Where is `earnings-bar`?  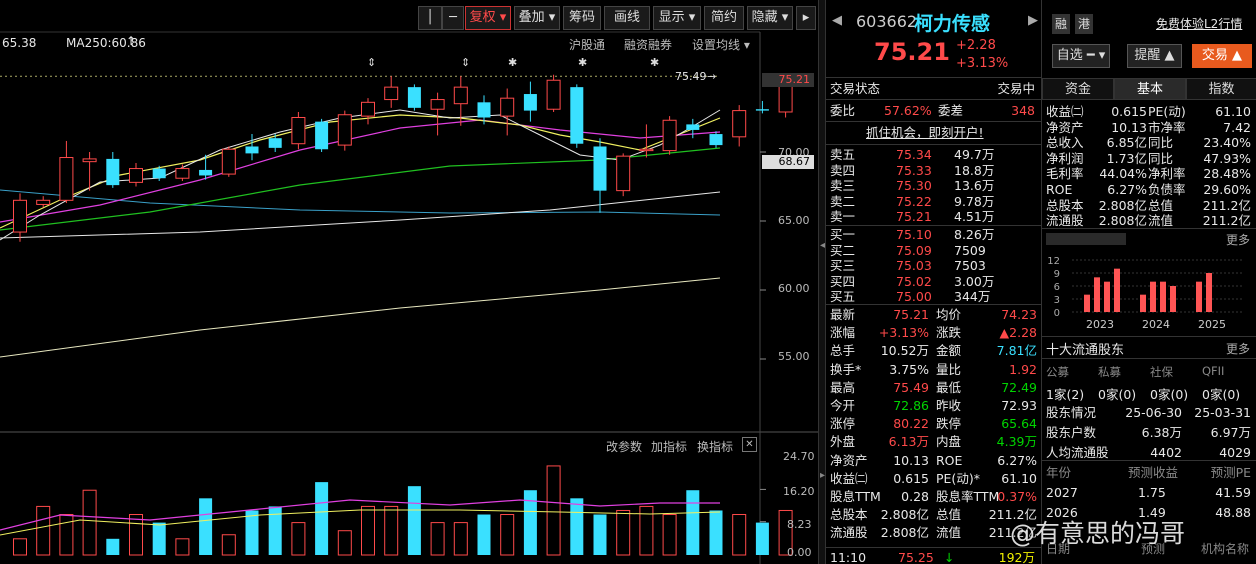
earnings-bar is located at coordinates (1153, 296).